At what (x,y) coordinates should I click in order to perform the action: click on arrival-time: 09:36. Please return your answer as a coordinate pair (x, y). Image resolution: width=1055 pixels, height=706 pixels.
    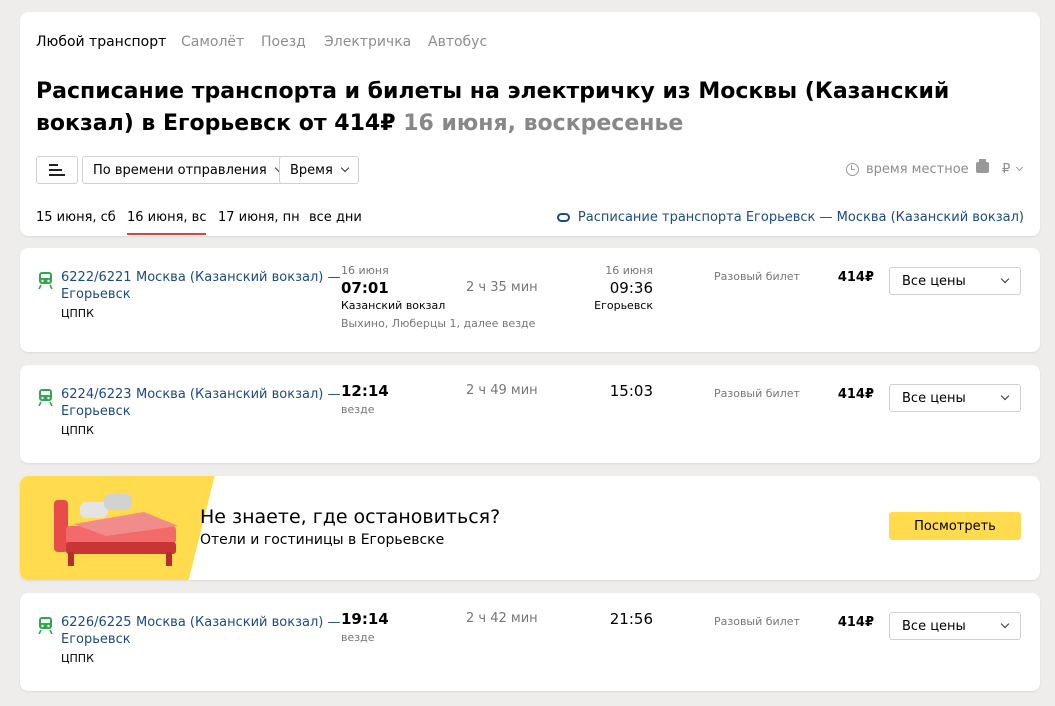
    Looking at the image, I should click on (631, 288).